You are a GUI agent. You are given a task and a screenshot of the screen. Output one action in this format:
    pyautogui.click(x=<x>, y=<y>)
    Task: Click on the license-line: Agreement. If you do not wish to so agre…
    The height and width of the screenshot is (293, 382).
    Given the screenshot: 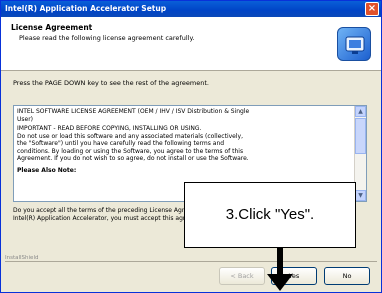 What is the action you would take?
    pyautogui.click(x=133, y=158)
    